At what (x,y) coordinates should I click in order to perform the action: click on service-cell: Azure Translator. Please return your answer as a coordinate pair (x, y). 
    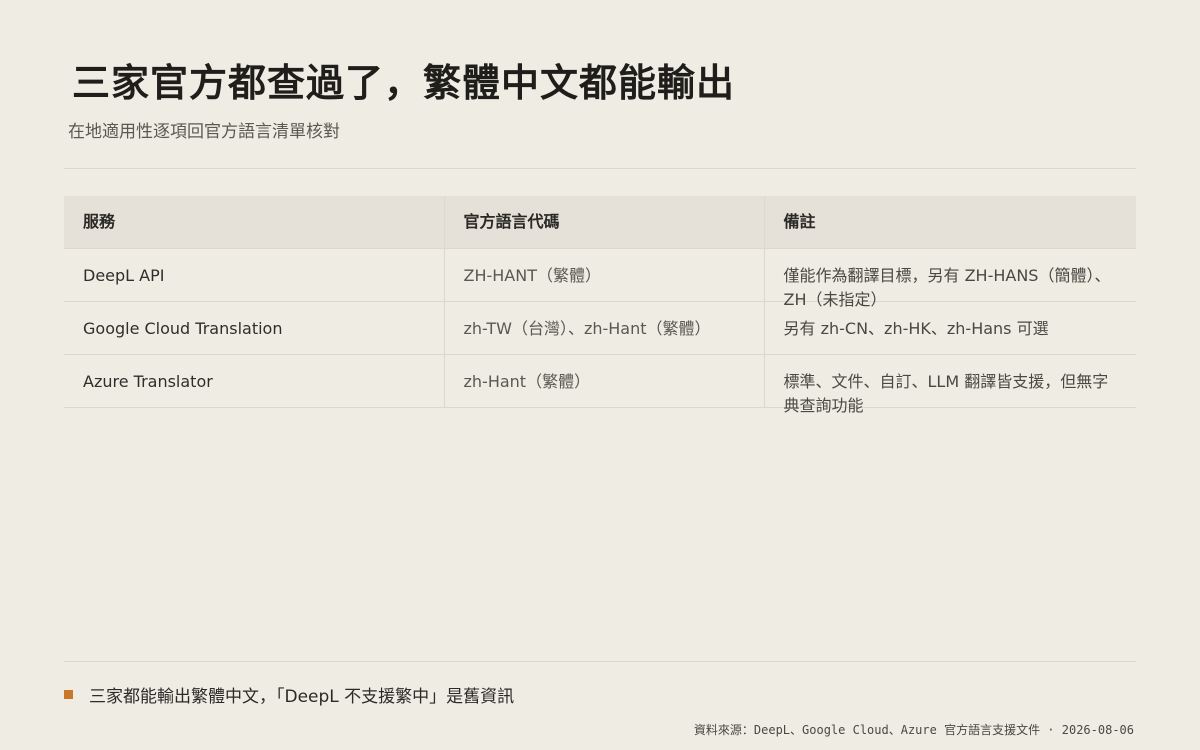
    Looking at the image, I should click on (254, 381).